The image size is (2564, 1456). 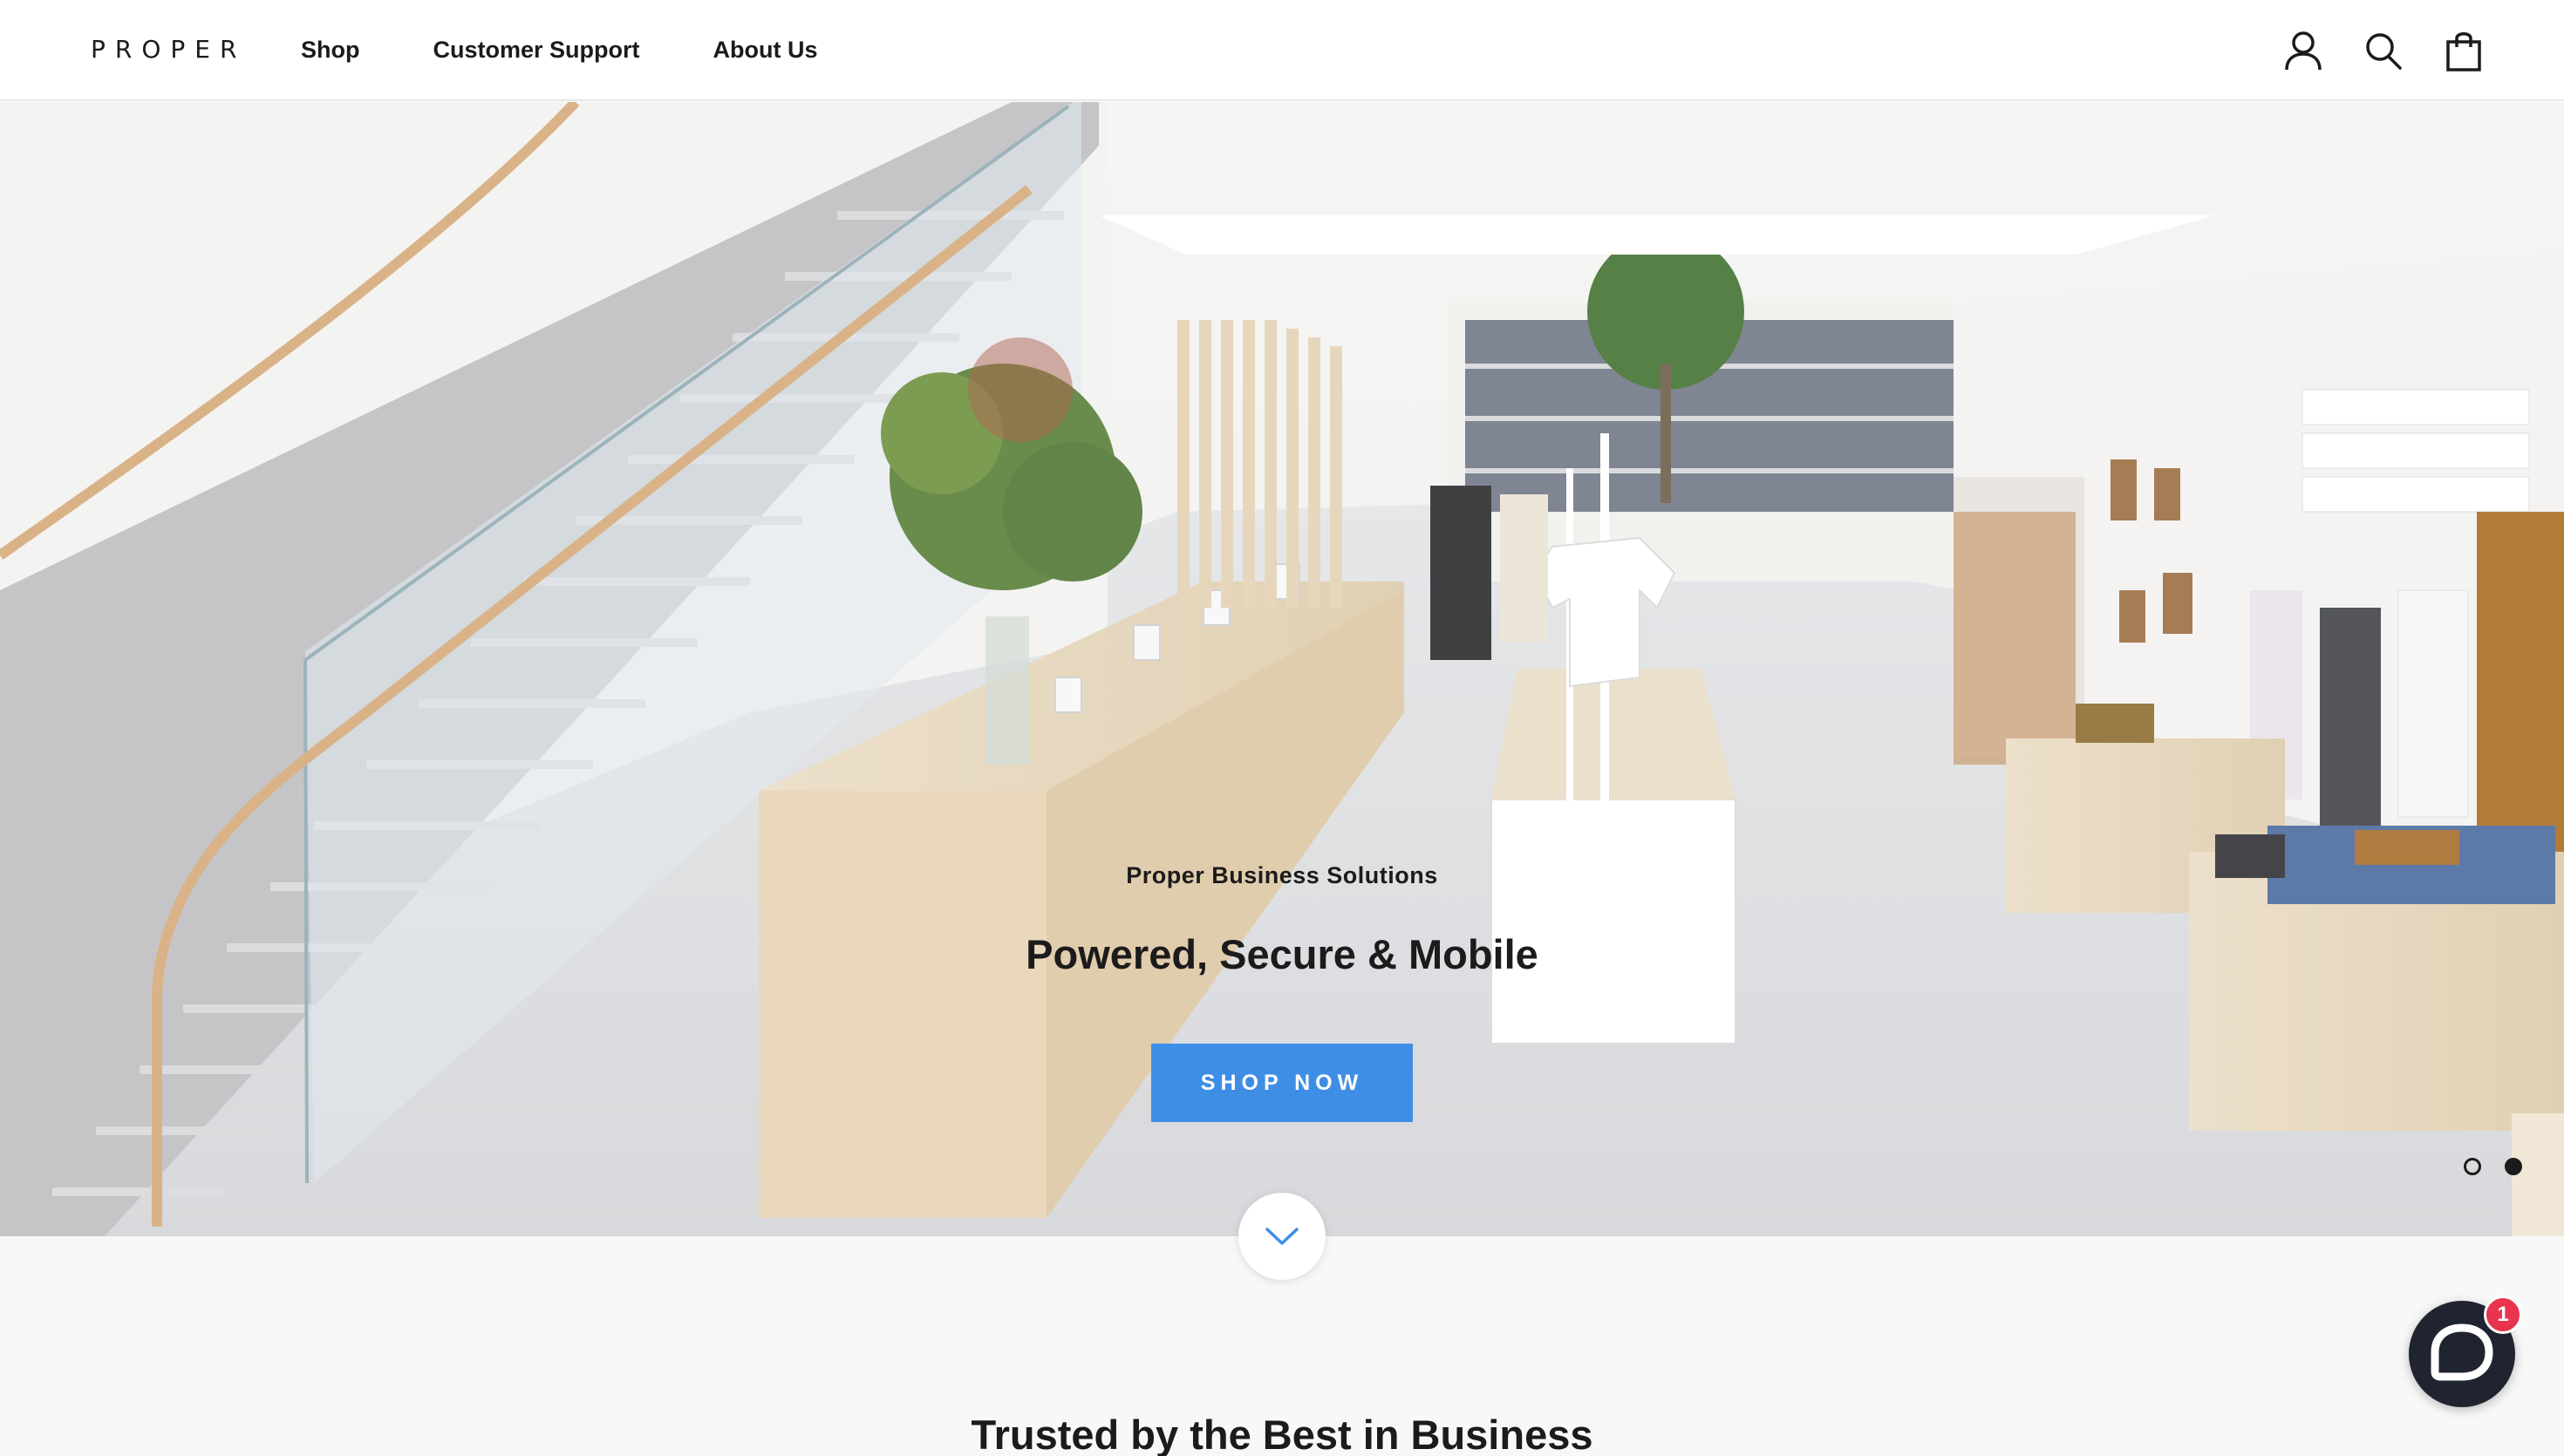 I want to click on chat-notification-badge: 1, so click(x=2503, y=1315).